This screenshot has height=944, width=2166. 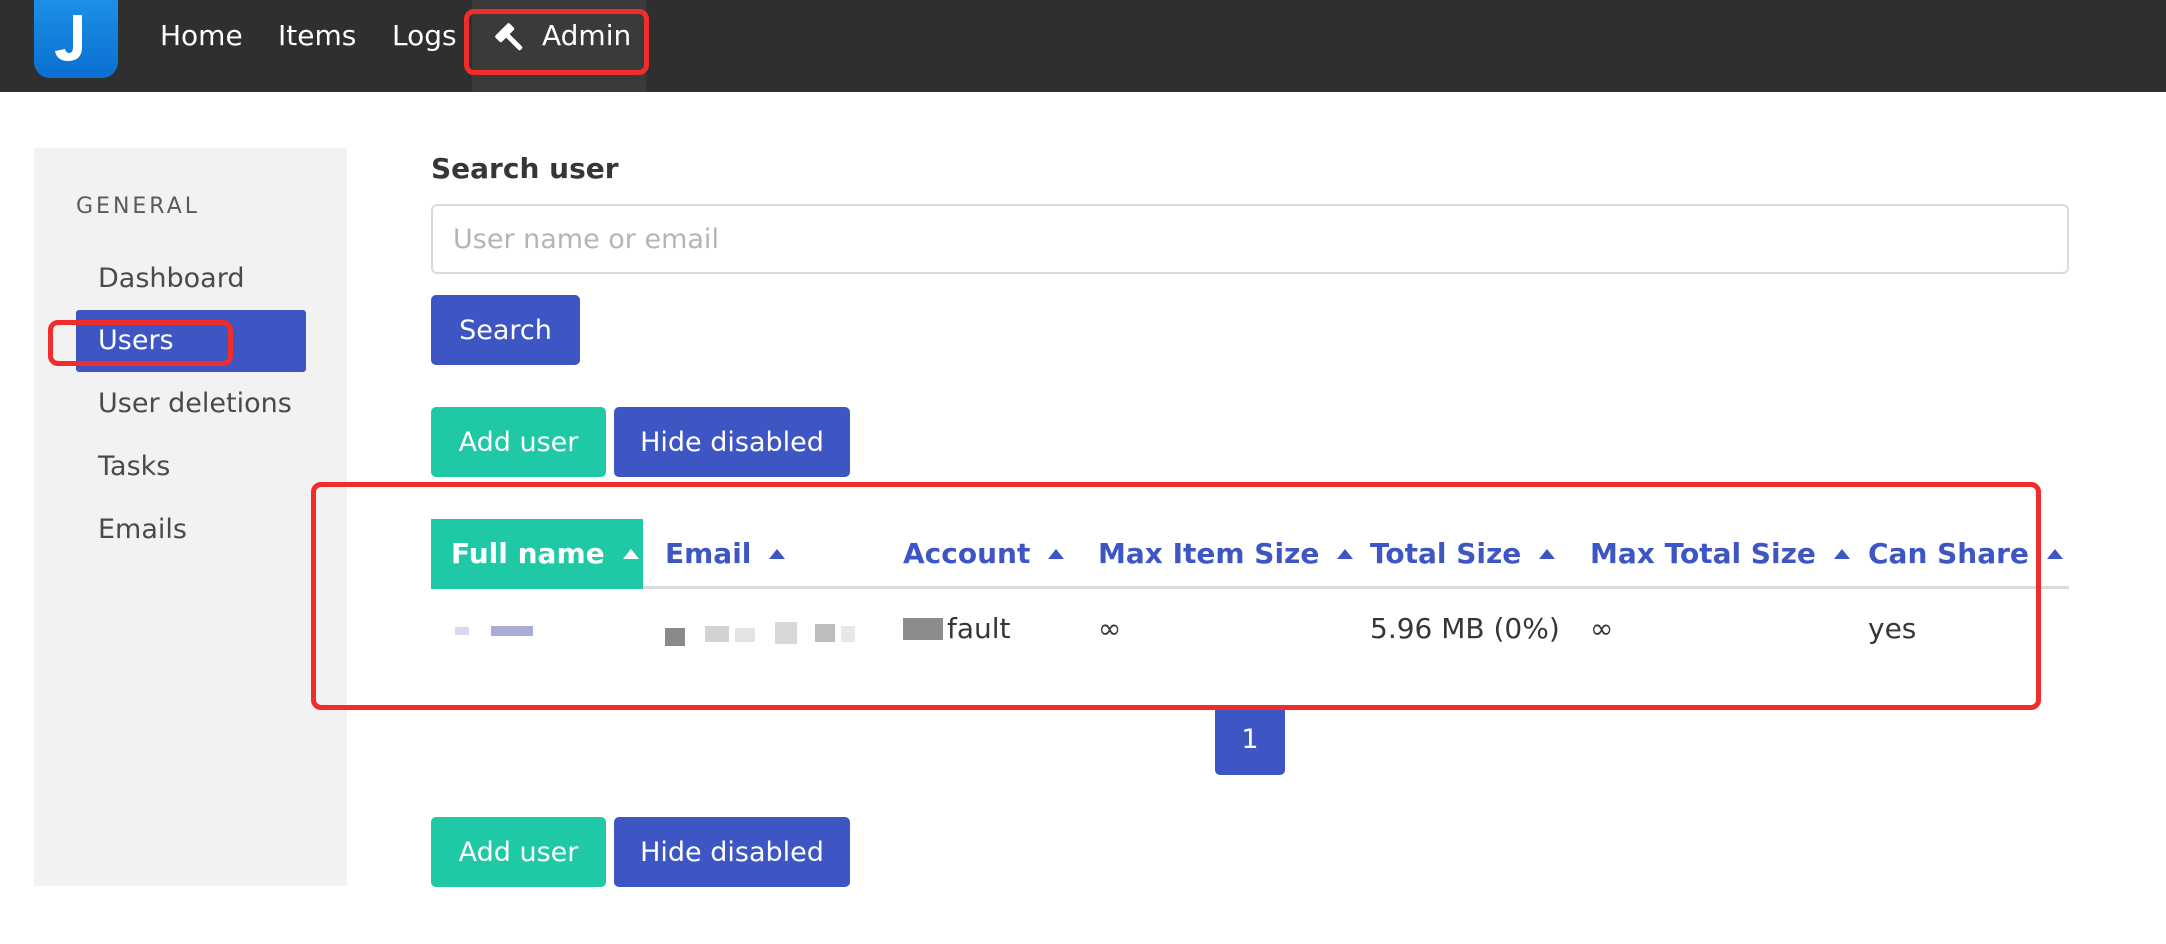 I want to click on column-header-can-share: Can Share, so click(x=1965, y=554).